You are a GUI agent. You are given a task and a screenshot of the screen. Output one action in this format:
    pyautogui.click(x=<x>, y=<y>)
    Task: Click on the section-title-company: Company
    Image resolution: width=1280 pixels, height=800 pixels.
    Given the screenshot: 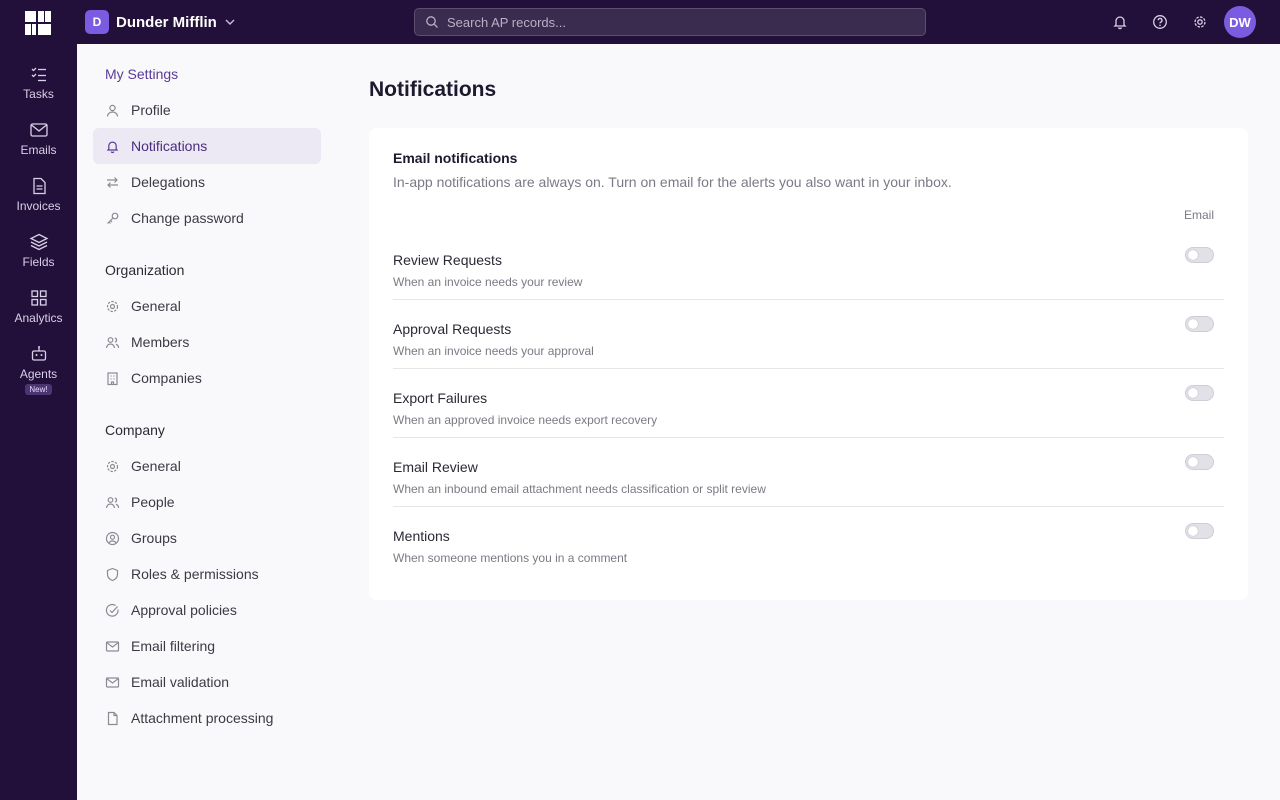 What is the action you would take?
    pyautogui.click(x=135, y=430)
    